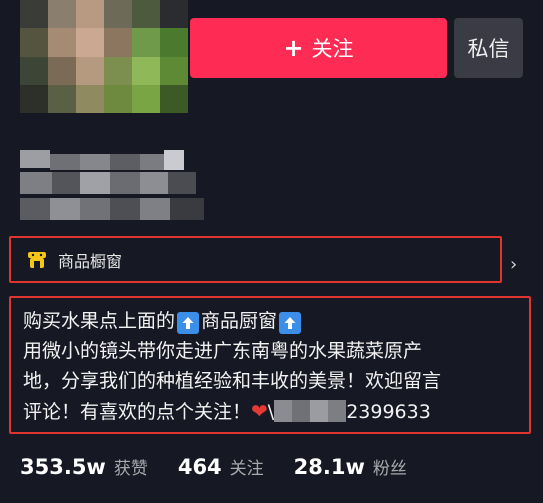 The width and height of the screenshot is (543, 503). I want to click on stat-value: 28.1w, so click(329, 466).